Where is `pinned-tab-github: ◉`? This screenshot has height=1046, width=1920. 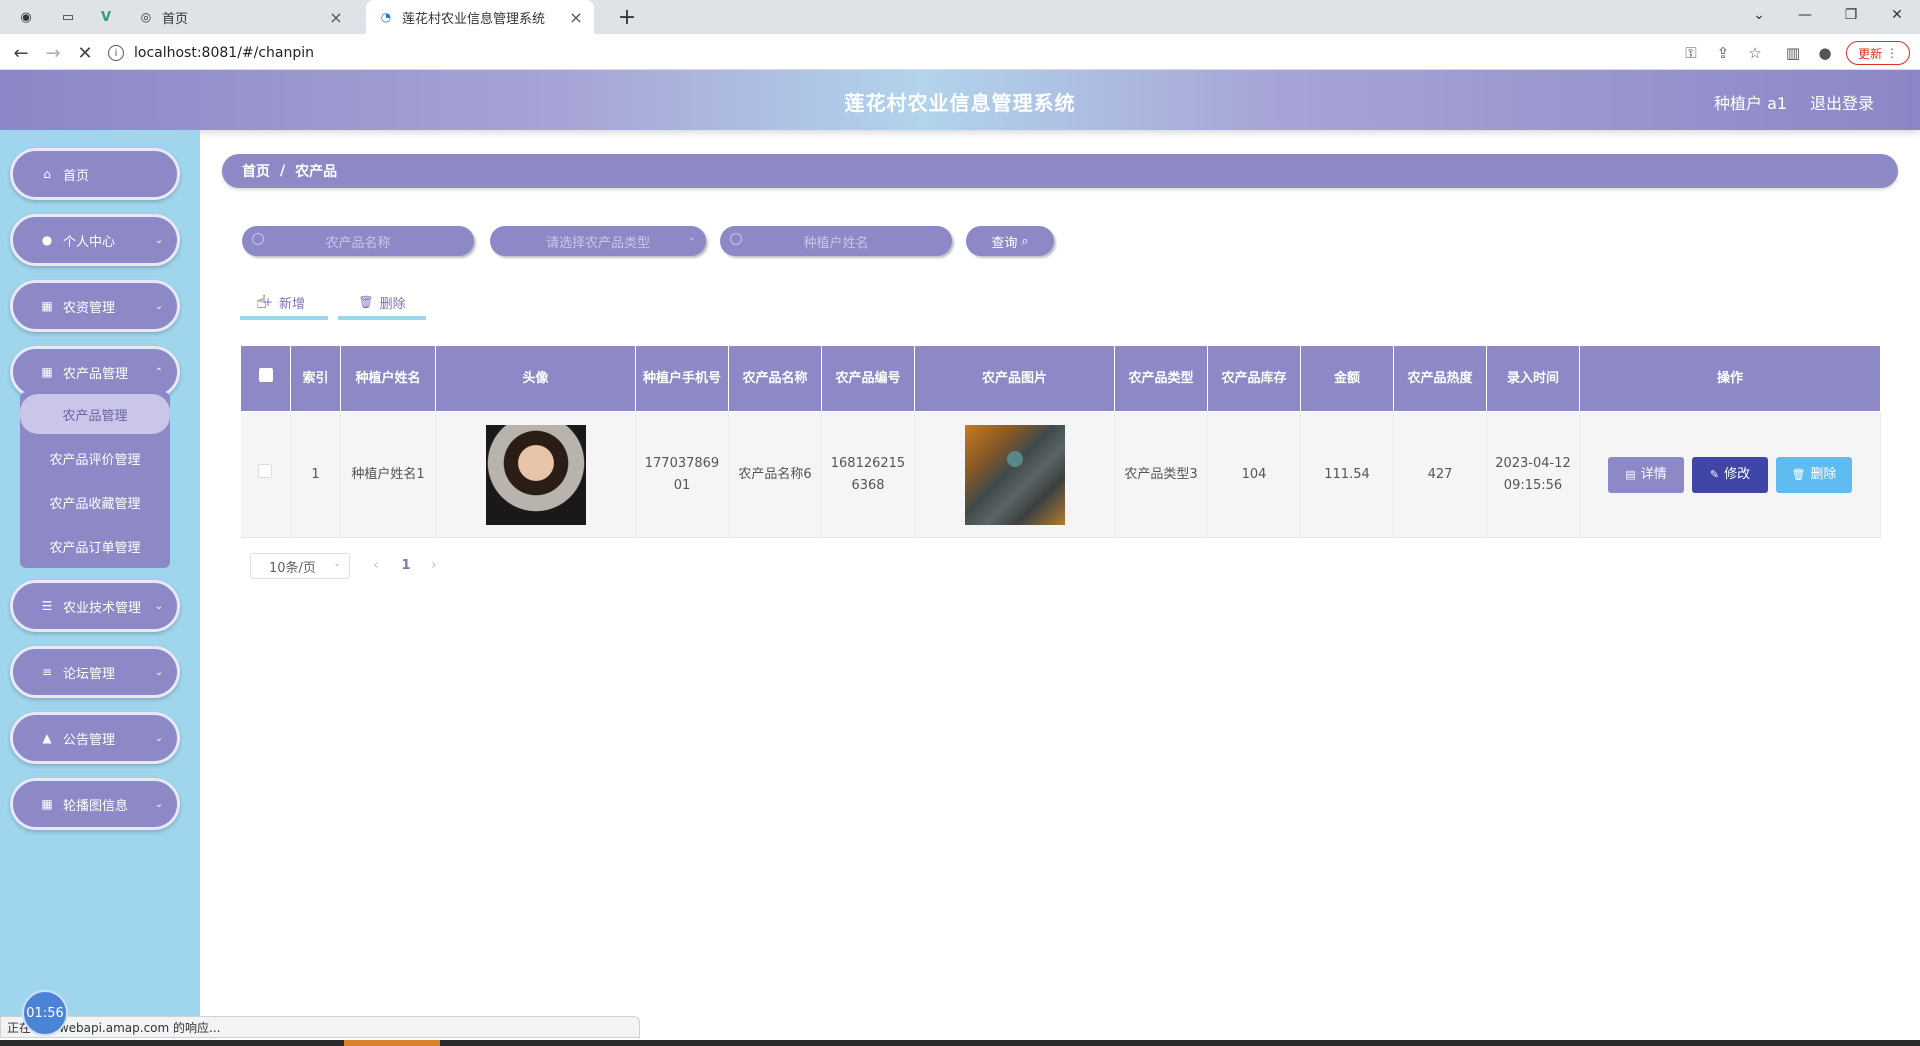
pinned-tab-github: ◉ is located at coordinates (26, 17).